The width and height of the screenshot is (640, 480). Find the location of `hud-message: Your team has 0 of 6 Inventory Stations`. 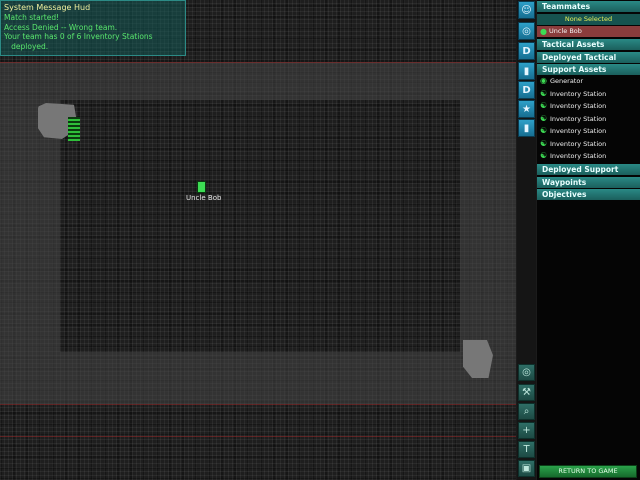

hud-message: Your team has 0 of 6 Inventory Stations is located at coordinates (78, 36).